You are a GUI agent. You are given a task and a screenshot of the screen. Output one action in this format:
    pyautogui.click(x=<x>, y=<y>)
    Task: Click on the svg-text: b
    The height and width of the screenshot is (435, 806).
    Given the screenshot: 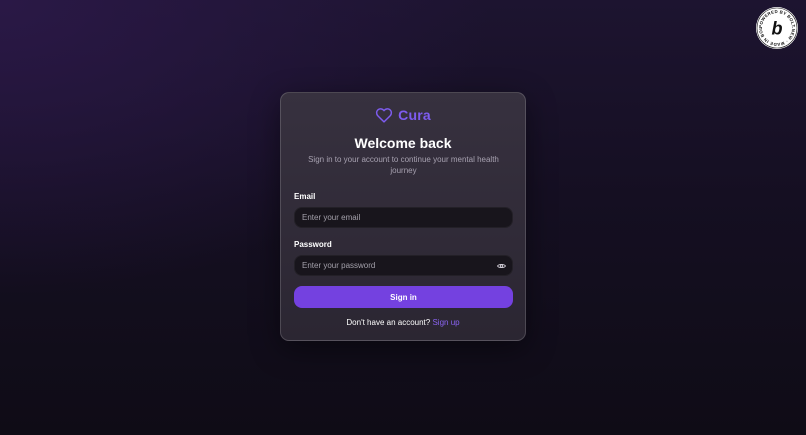 What is the action you would take?
    pyautogui.click(x=777, y=29)
    